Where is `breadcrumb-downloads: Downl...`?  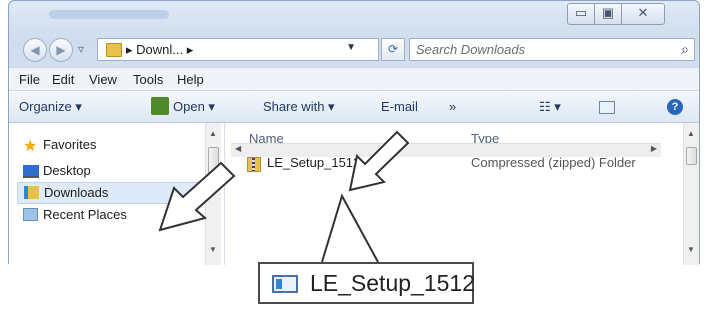
breadcrumb-downloads: Downl... is located at coordinates (159, 49).